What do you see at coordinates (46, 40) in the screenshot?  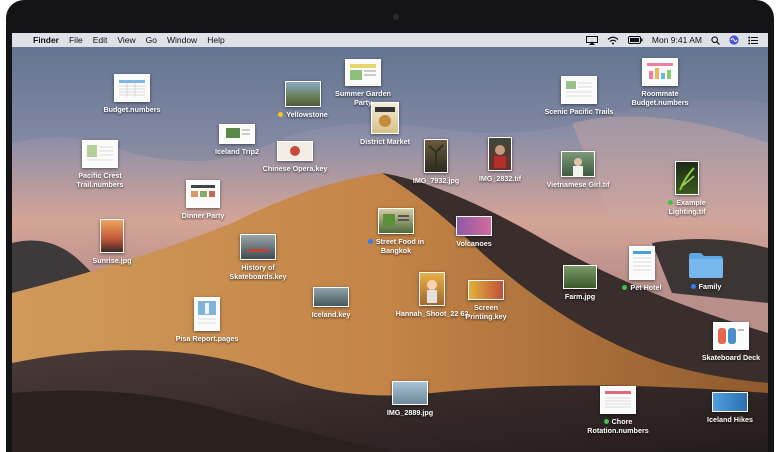 I see `menu-finder: Finder` at bounding box center [46, 40].